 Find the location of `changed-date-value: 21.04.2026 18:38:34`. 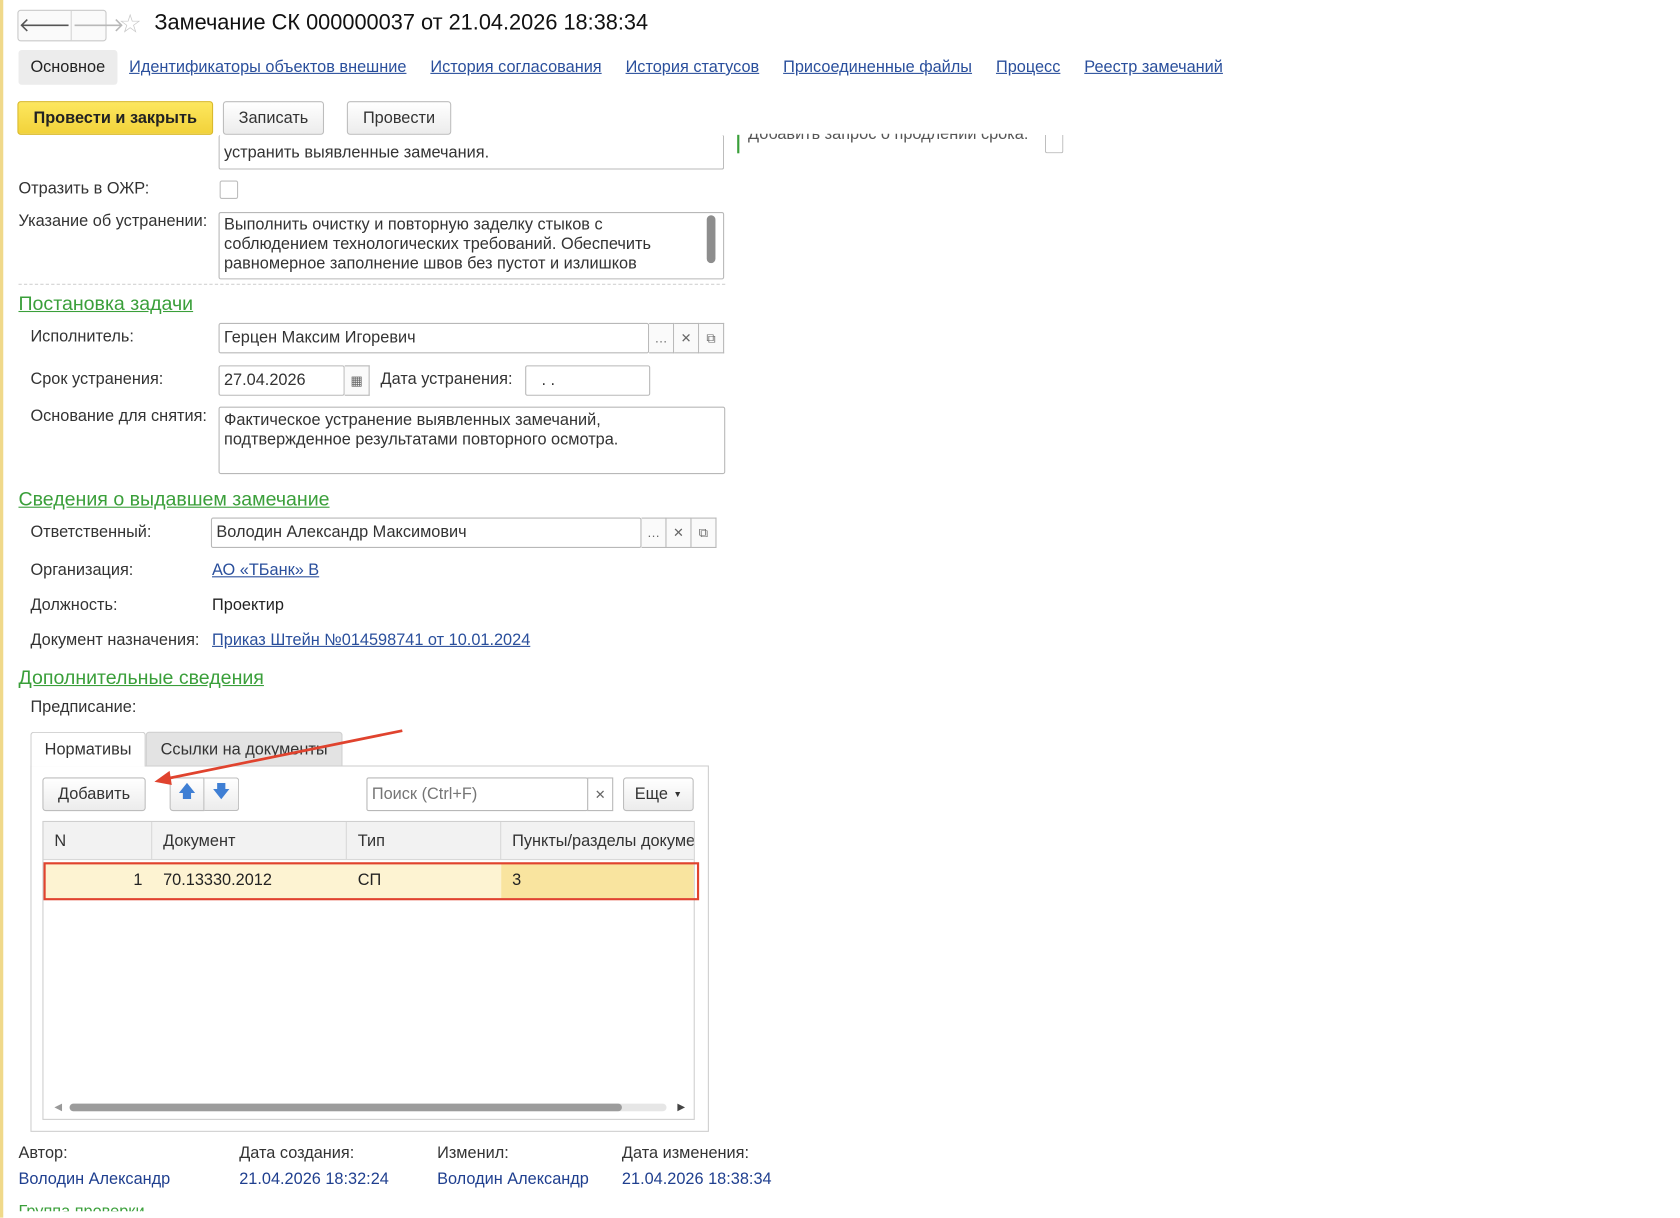

changed-date-value: 21.04.2026 18:38:34 is located at coordinates (696, 1179).